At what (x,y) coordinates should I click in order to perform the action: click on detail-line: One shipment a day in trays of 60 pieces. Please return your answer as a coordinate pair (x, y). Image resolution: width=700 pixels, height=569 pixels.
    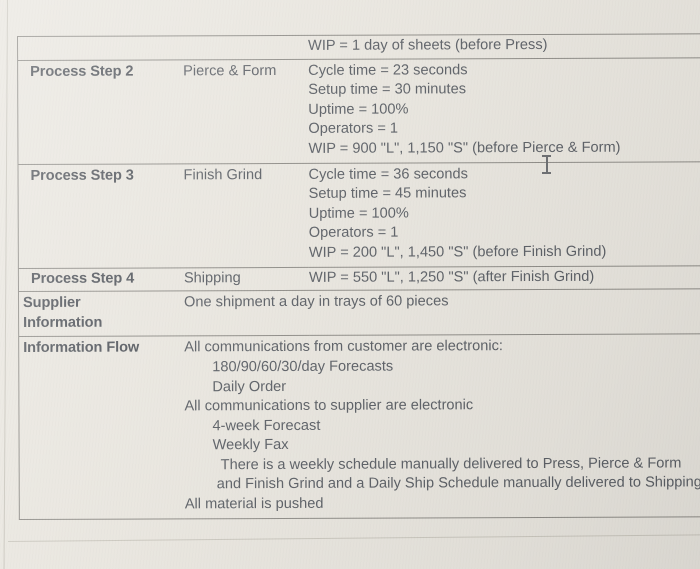
    Looking at the image, I should click on (316, 302).